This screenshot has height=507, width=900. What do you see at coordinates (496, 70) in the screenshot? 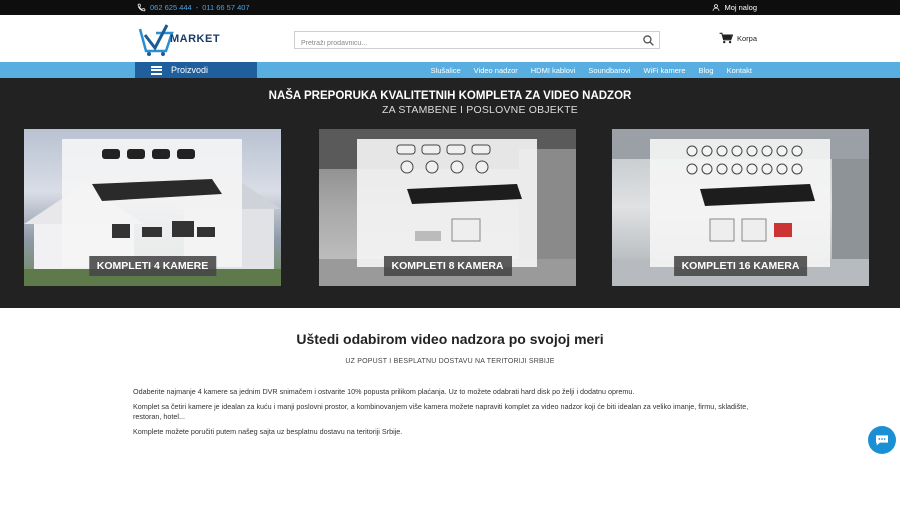
I see `nav-link-video-nadzor: Video nadzor` at bounding box center [496, 70].